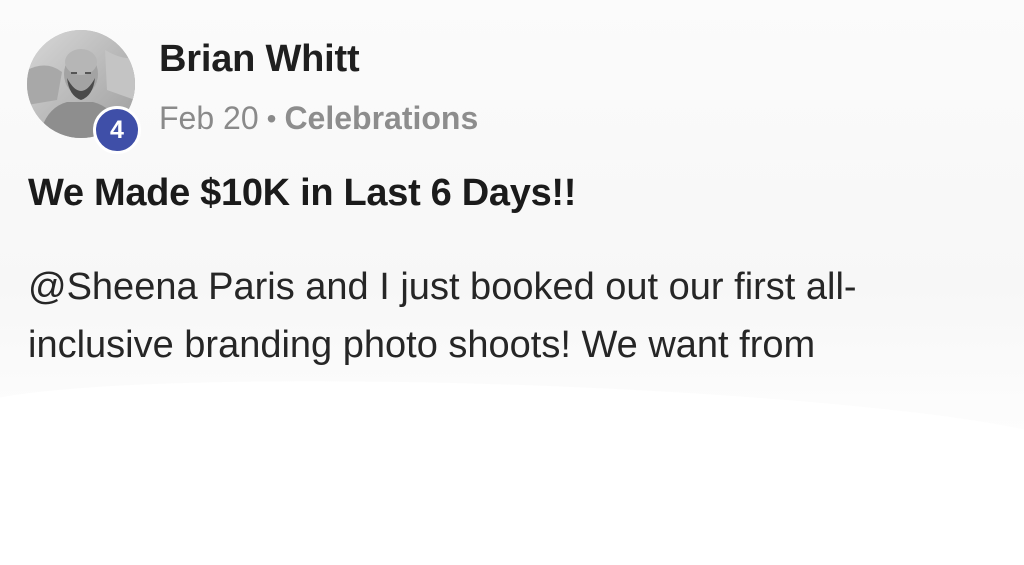 This screenshot has height=565, width=1024. What do you see at coordinates (117, 130) in the screenshot?
I see `level-badge: 4` at bounding box center [117, 130].